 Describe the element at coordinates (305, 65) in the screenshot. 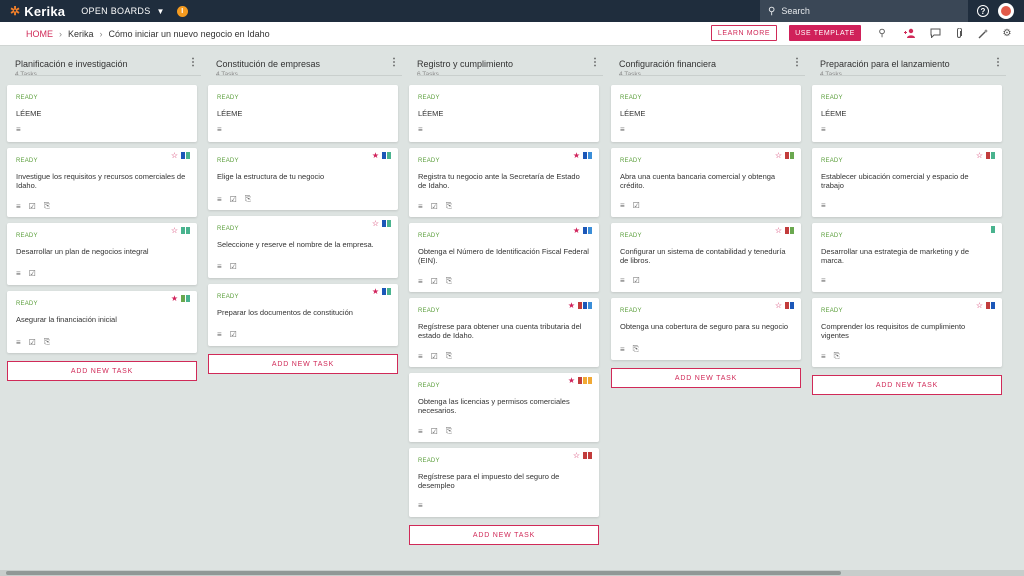

I see `column-header: Constitución de empresas4 Tasks⋮` at that location.